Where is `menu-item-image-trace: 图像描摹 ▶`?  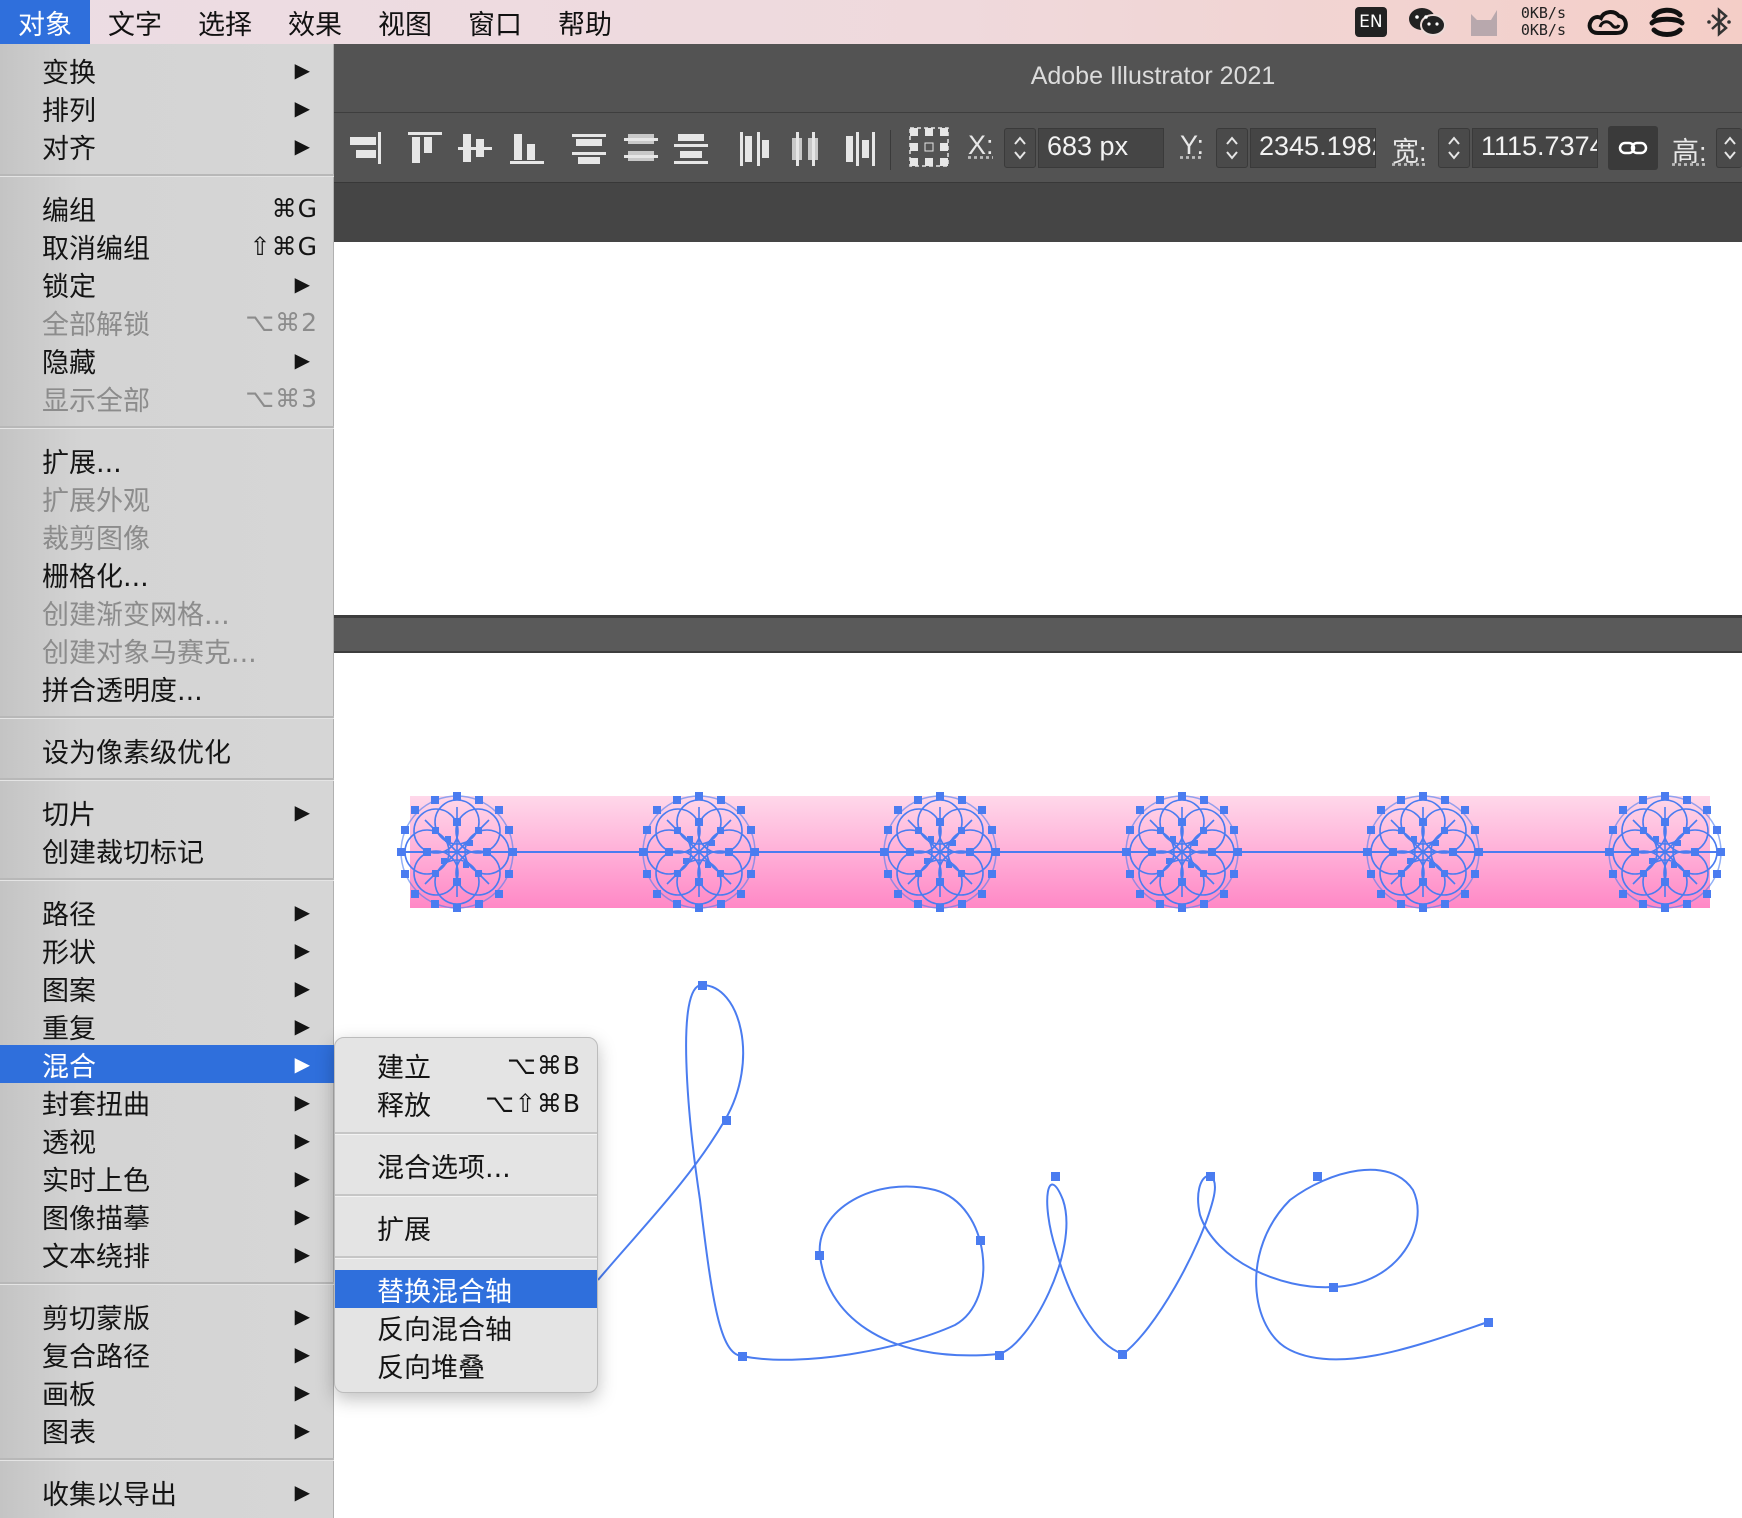 menu-item-image-trace: 图像描摹 ▶ is located at coordinates (167, 1216).